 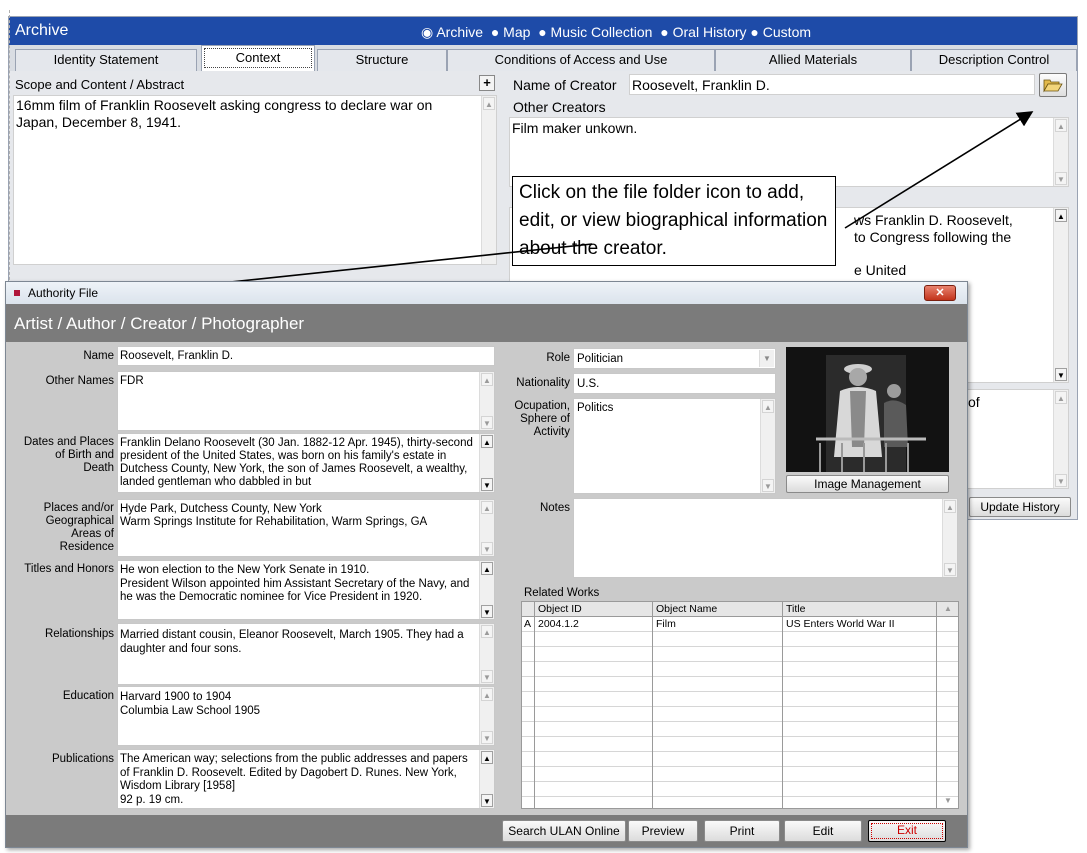 I want to click on other-names-label: Other Names, so click(x=79, y=381).